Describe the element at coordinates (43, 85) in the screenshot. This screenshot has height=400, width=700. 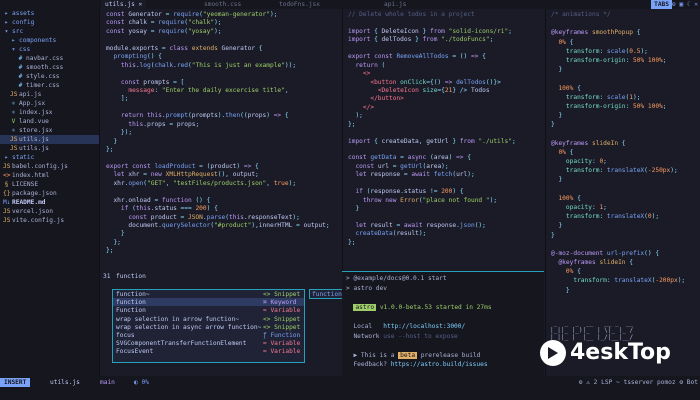
I see `file-tree-label: timer.css` at that location.